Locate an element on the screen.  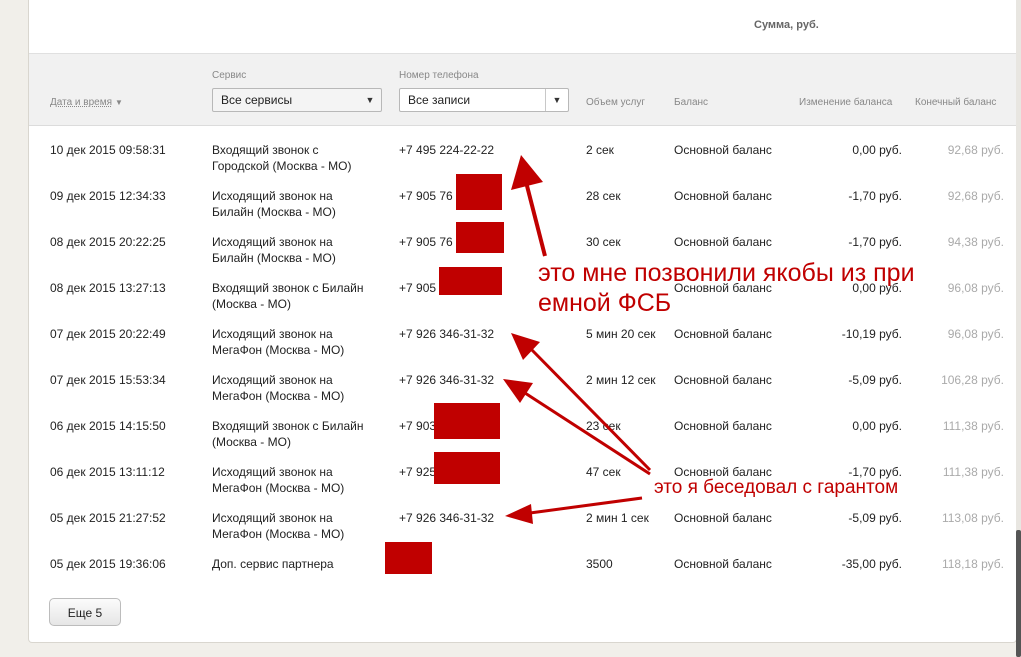
scrollbar-thumb is located at coordinates (1018, 593).